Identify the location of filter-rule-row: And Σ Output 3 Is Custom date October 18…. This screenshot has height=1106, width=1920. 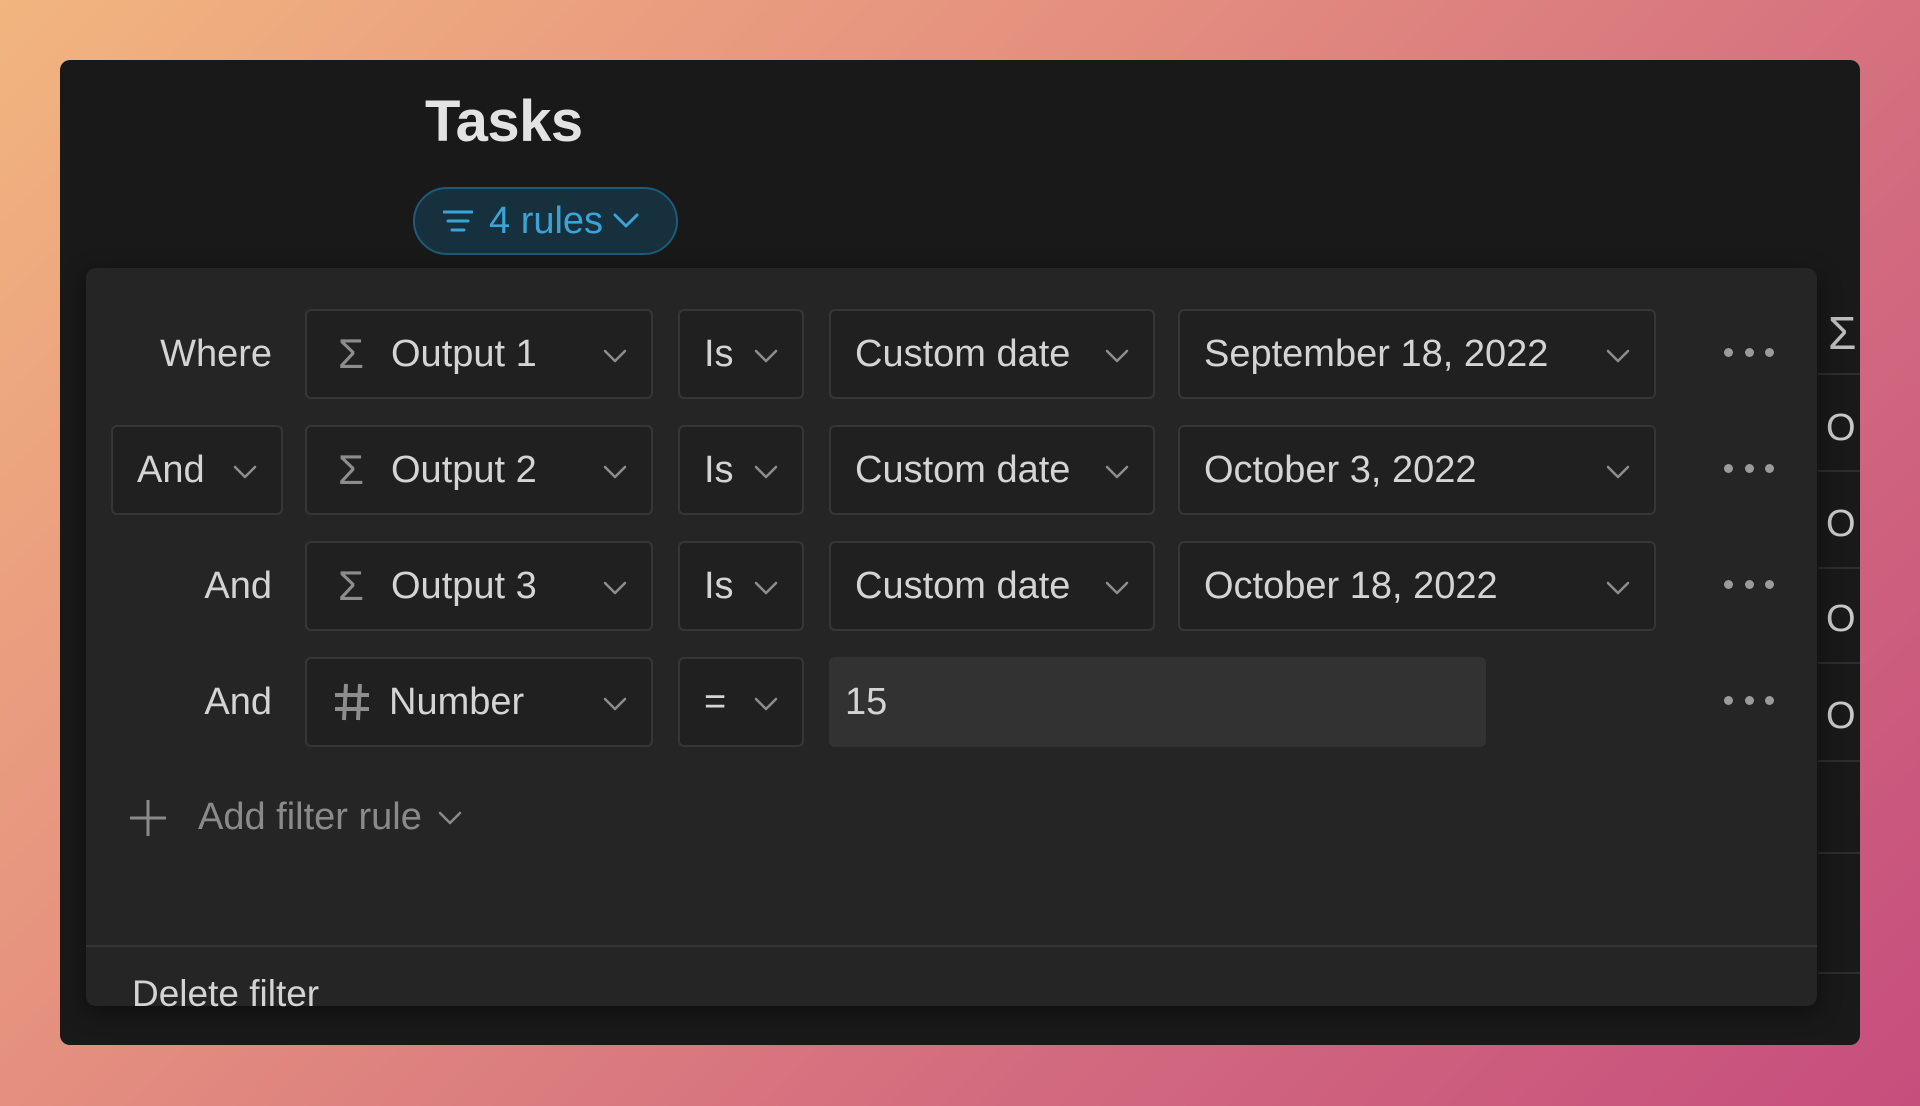
(951, 586).